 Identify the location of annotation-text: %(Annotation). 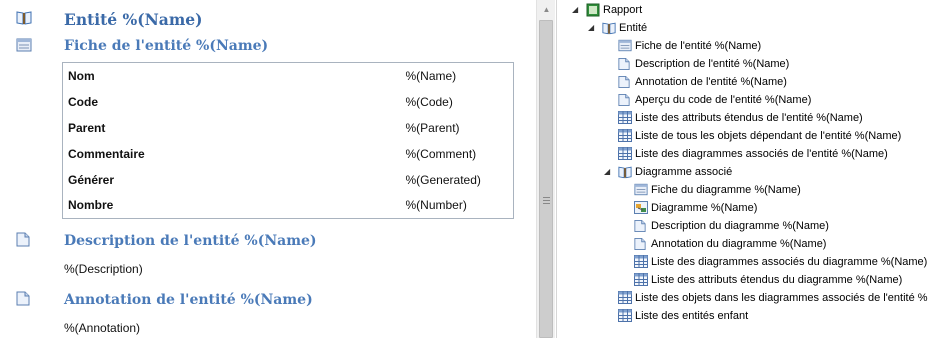
(102, 328).